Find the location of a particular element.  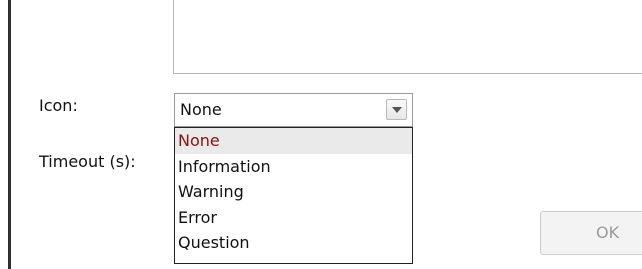

icon-select: None is located at coordinates (293, 110).